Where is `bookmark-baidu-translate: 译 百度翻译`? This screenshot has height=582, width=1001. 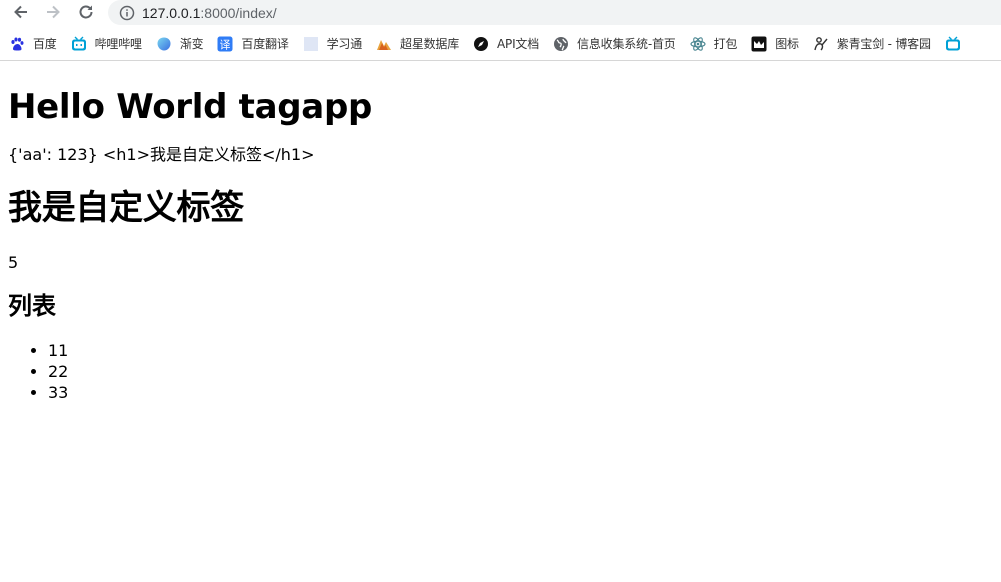
bookmark-baidu-translate: 译 百度翻译 is located at coordinates (250, 44).